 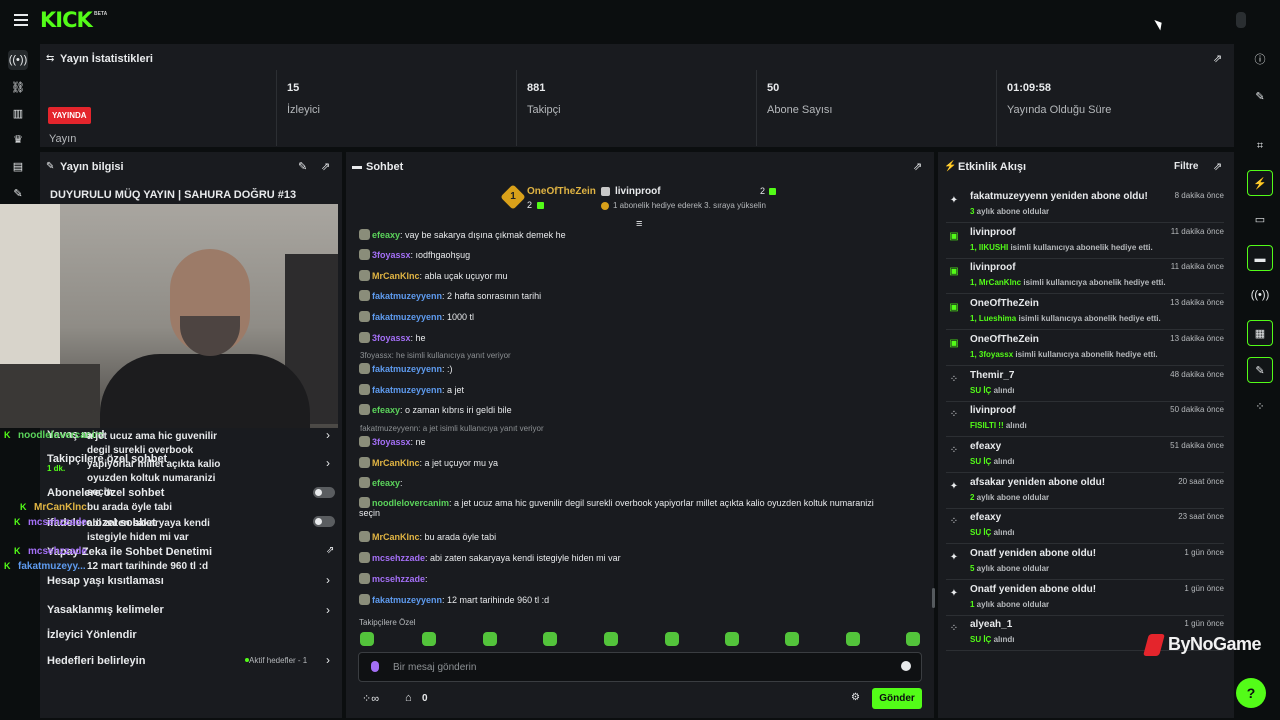 What do you see at coordinates (370, 698) in the screenshot?
I see `channel-points-icon: ⁘∞` at bounding box center [370, 698].